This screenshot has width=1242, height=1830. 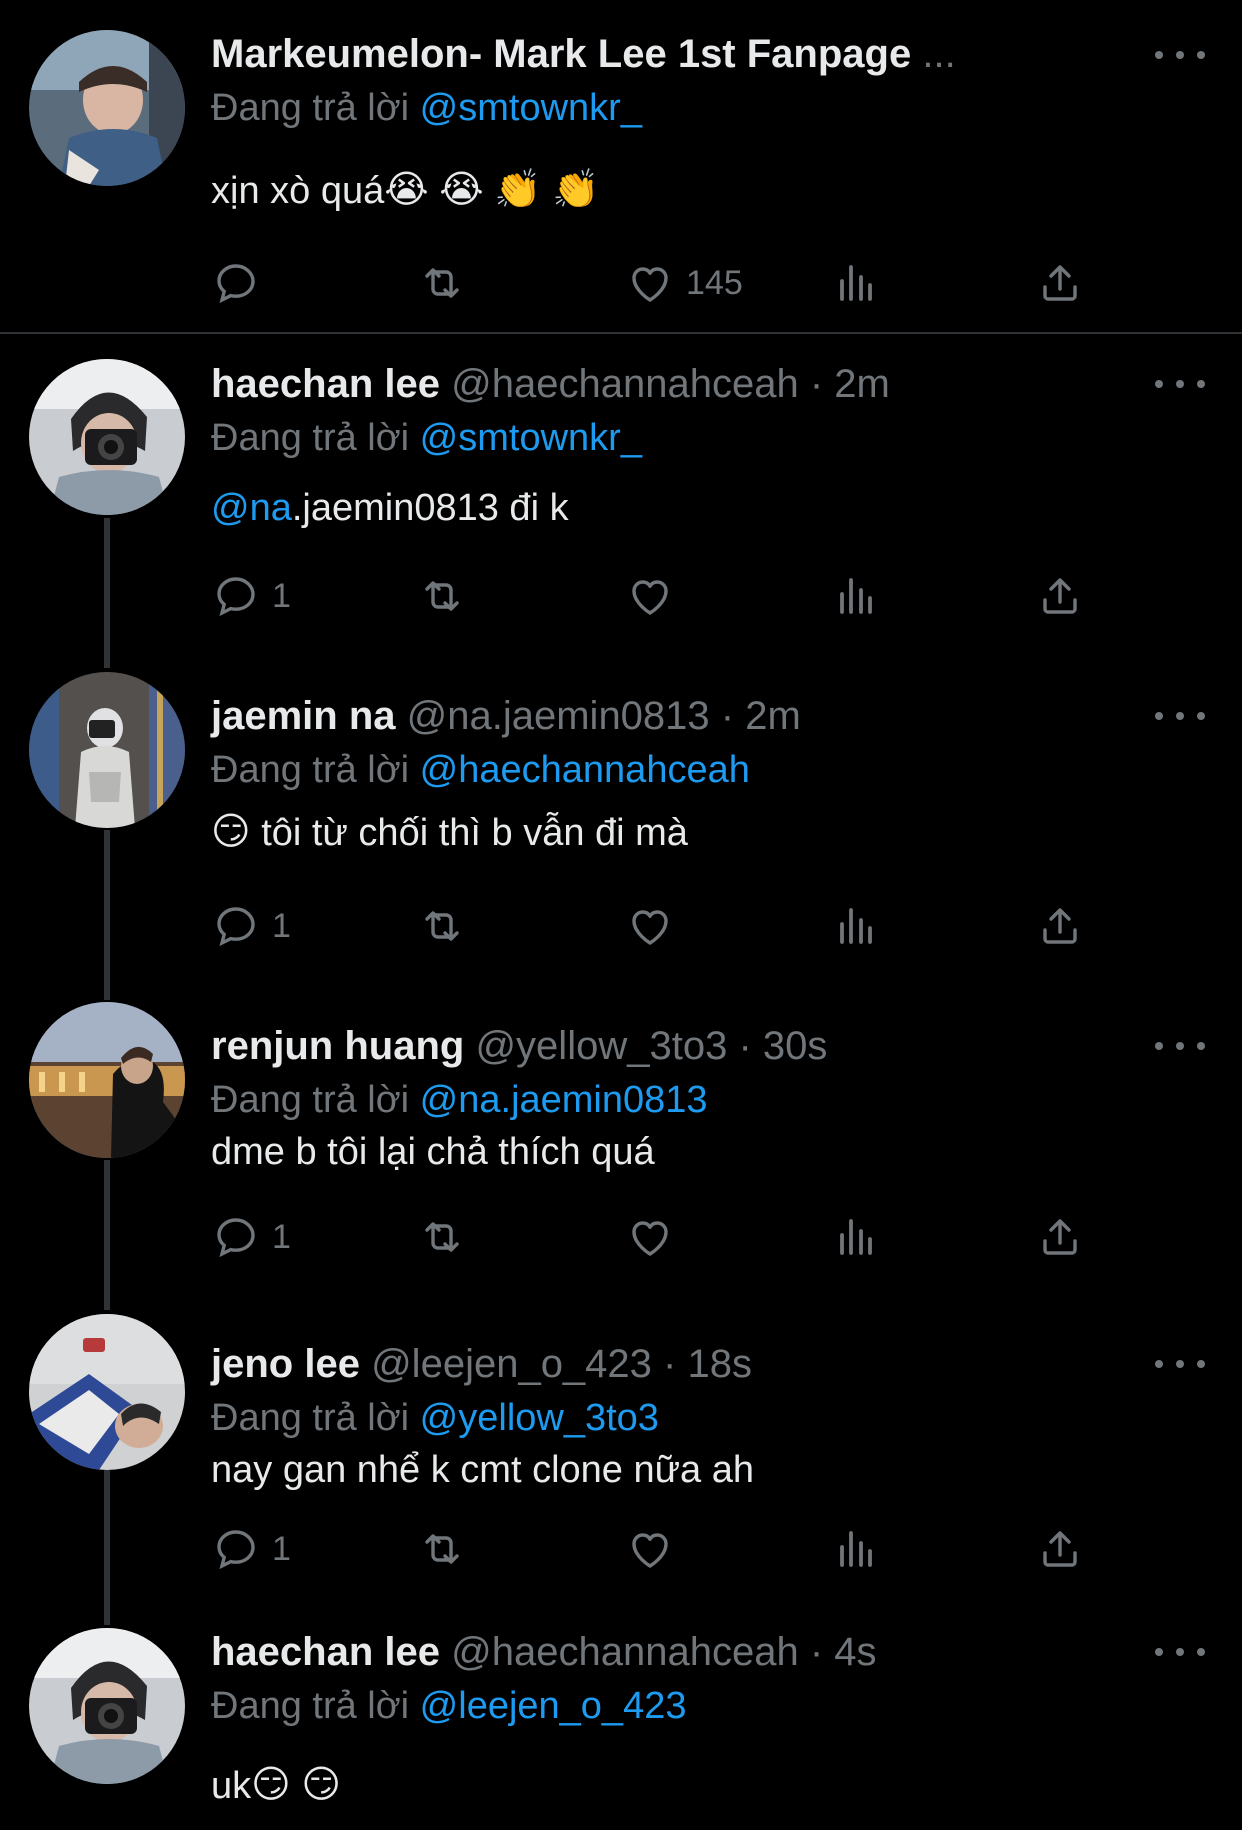 What do you see at coordinates (855, 1652) in the screenshot?
I see `timestamp: 4s` at bounding box center [855, 1652].